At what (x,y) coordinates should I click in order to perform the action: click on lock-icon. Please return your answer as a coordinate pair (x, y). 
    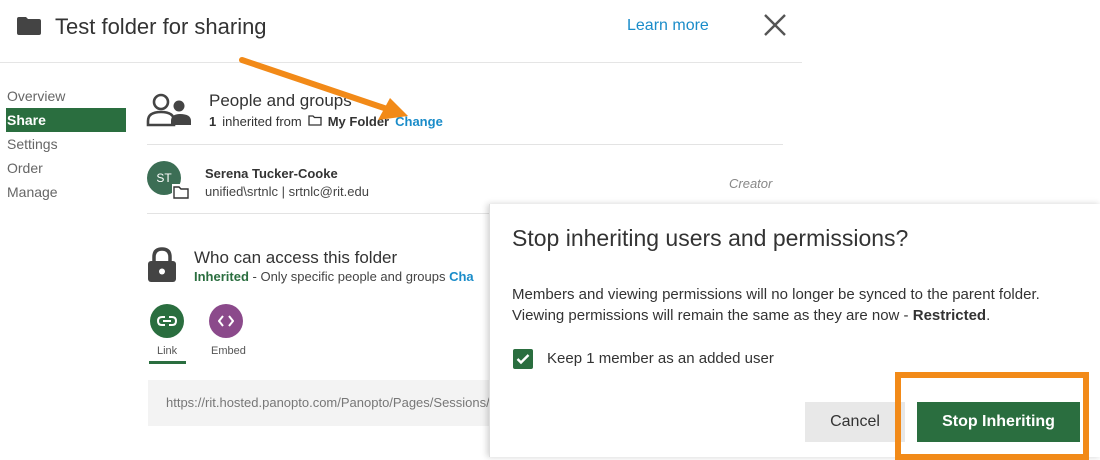
    Looking at the image, I should click on (162, 267).